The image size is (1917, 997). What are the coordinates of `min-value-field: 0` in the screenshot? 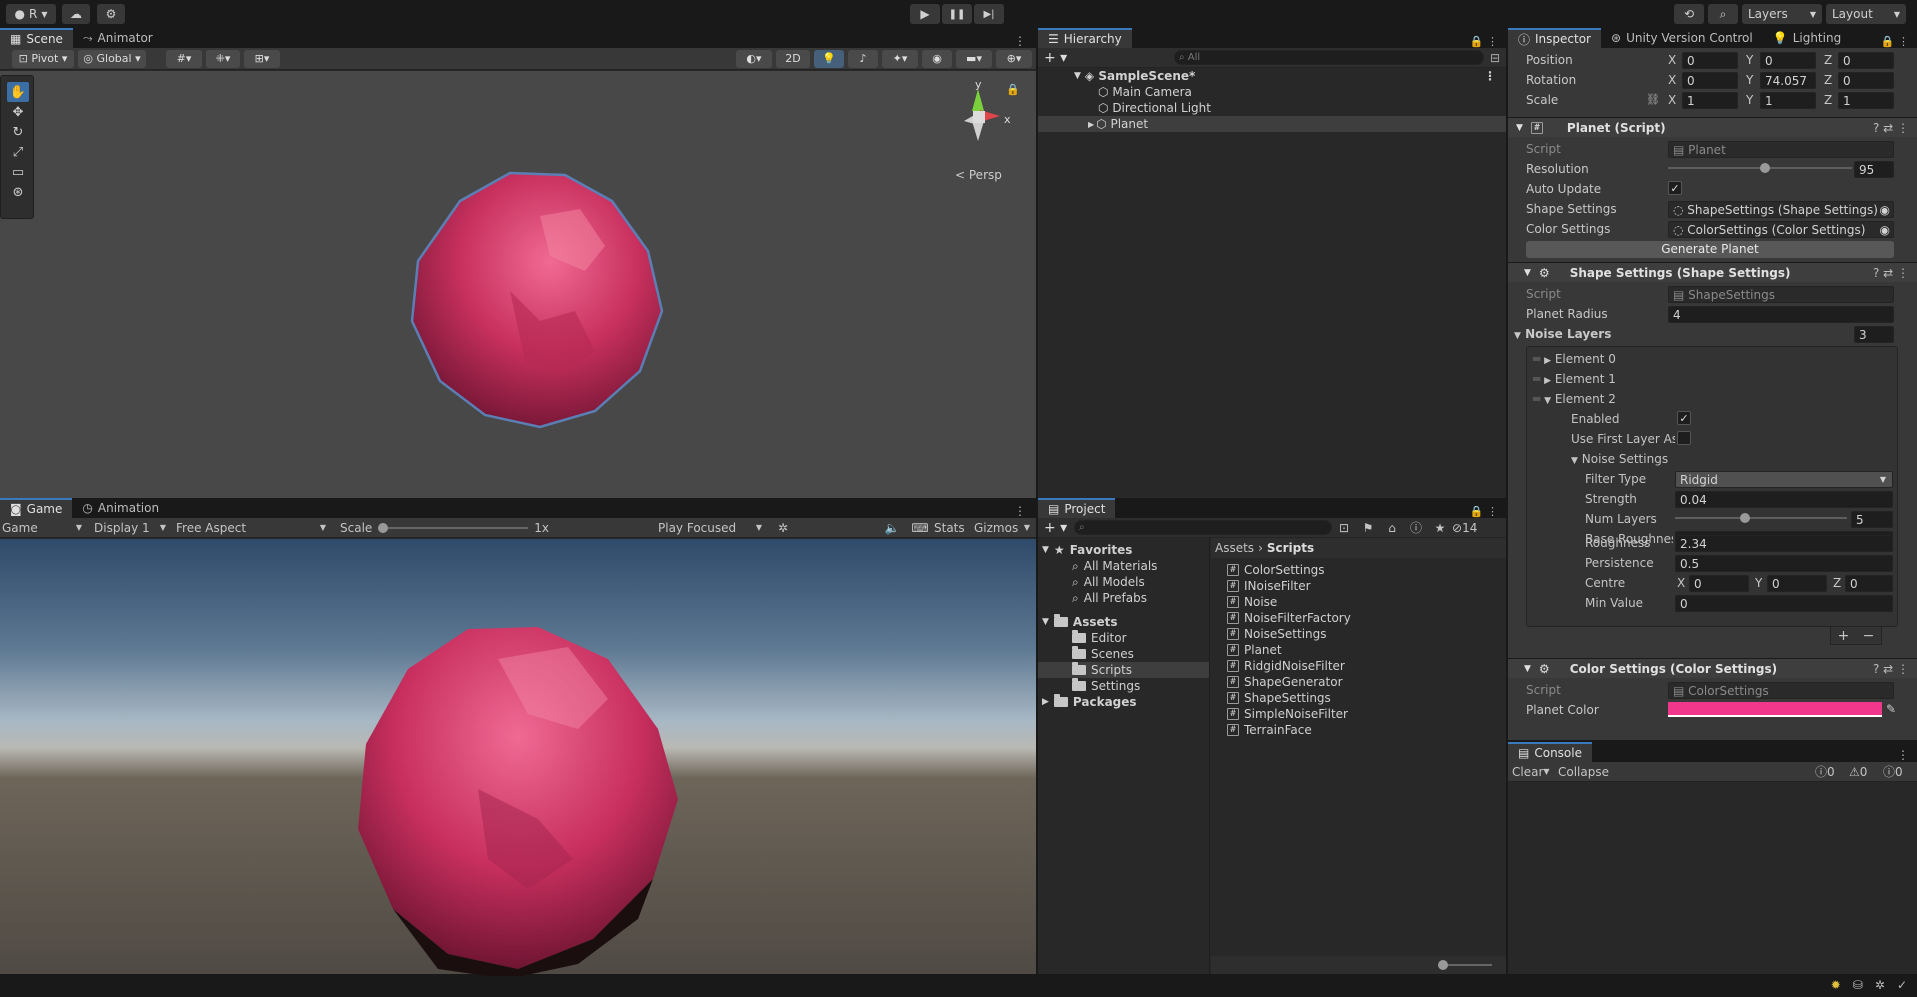 It's located at (1784, 603).